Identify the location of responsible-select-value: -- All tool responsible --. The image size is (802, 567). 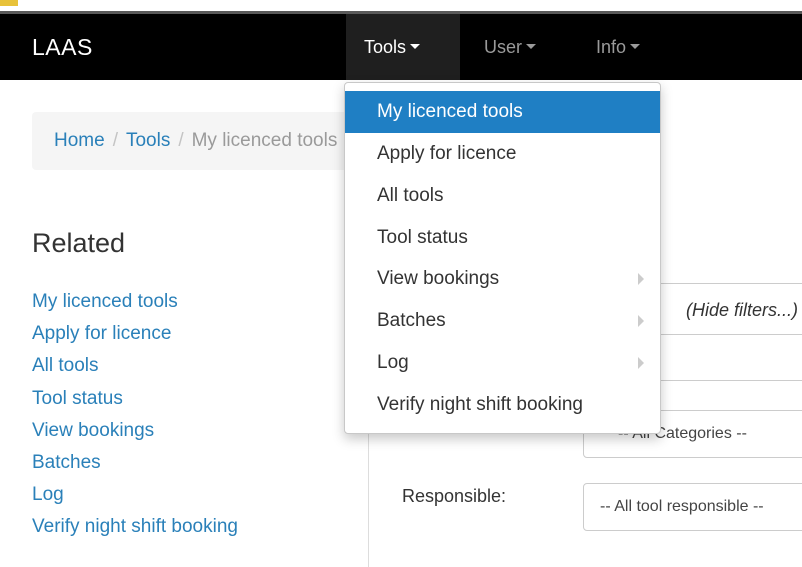
(682, 506).